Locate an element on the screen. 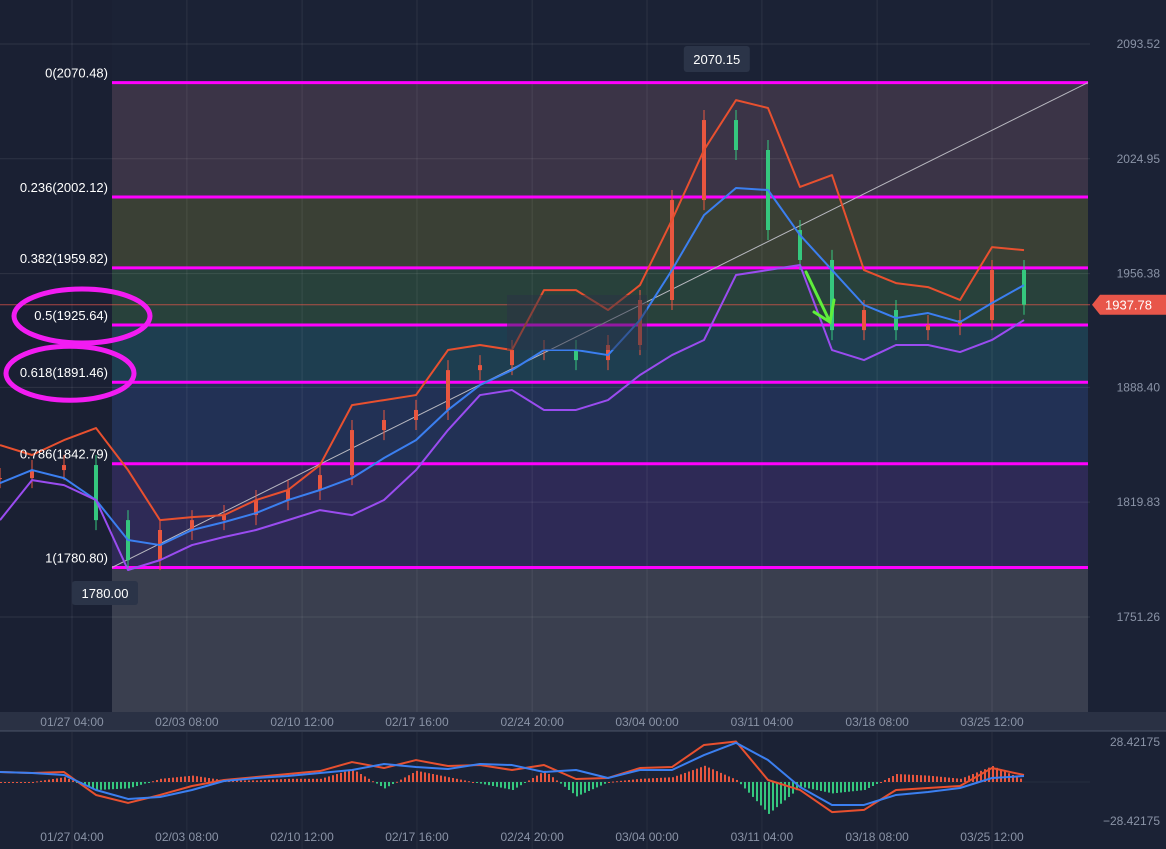  macd-x-tick-label: 02/24 20:00 is located at coordinates (532, 837).